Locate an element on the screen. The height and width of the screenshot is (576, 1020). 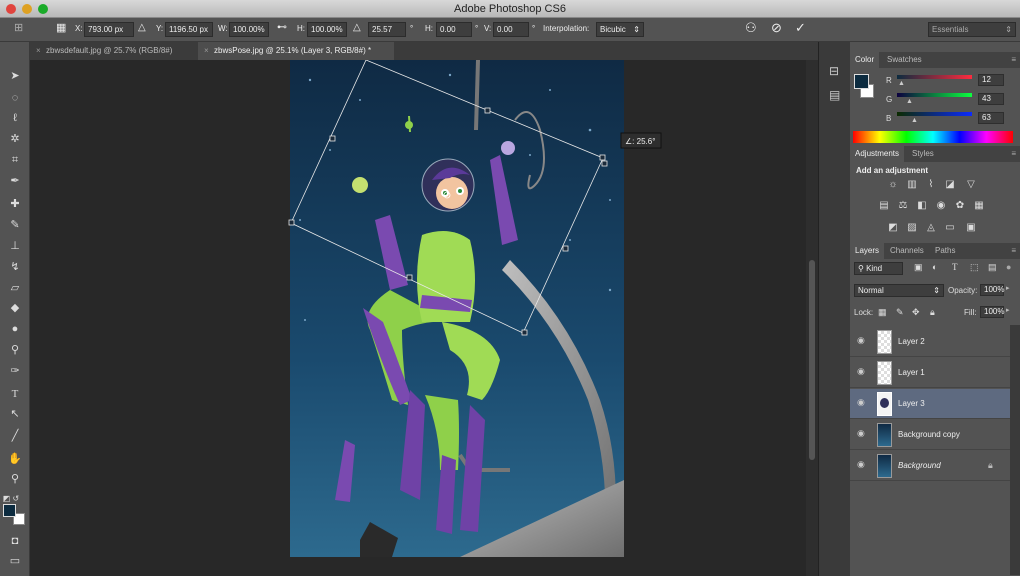
brightness-contrast-icon: ☼ is located at coordinates (893, 185).